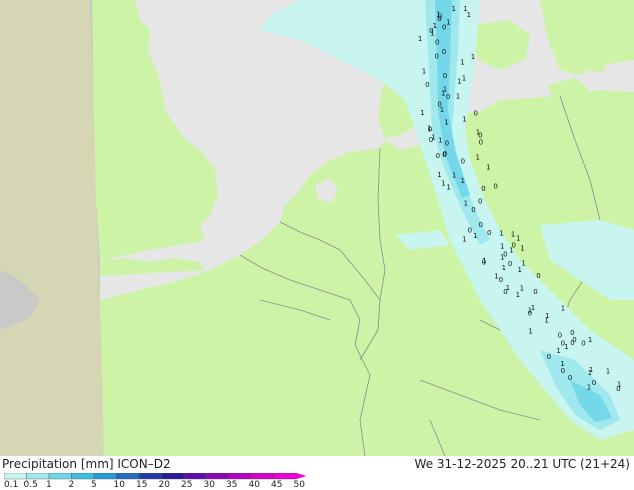  I want to click on colorbar-label: 2, so click(72, 483).